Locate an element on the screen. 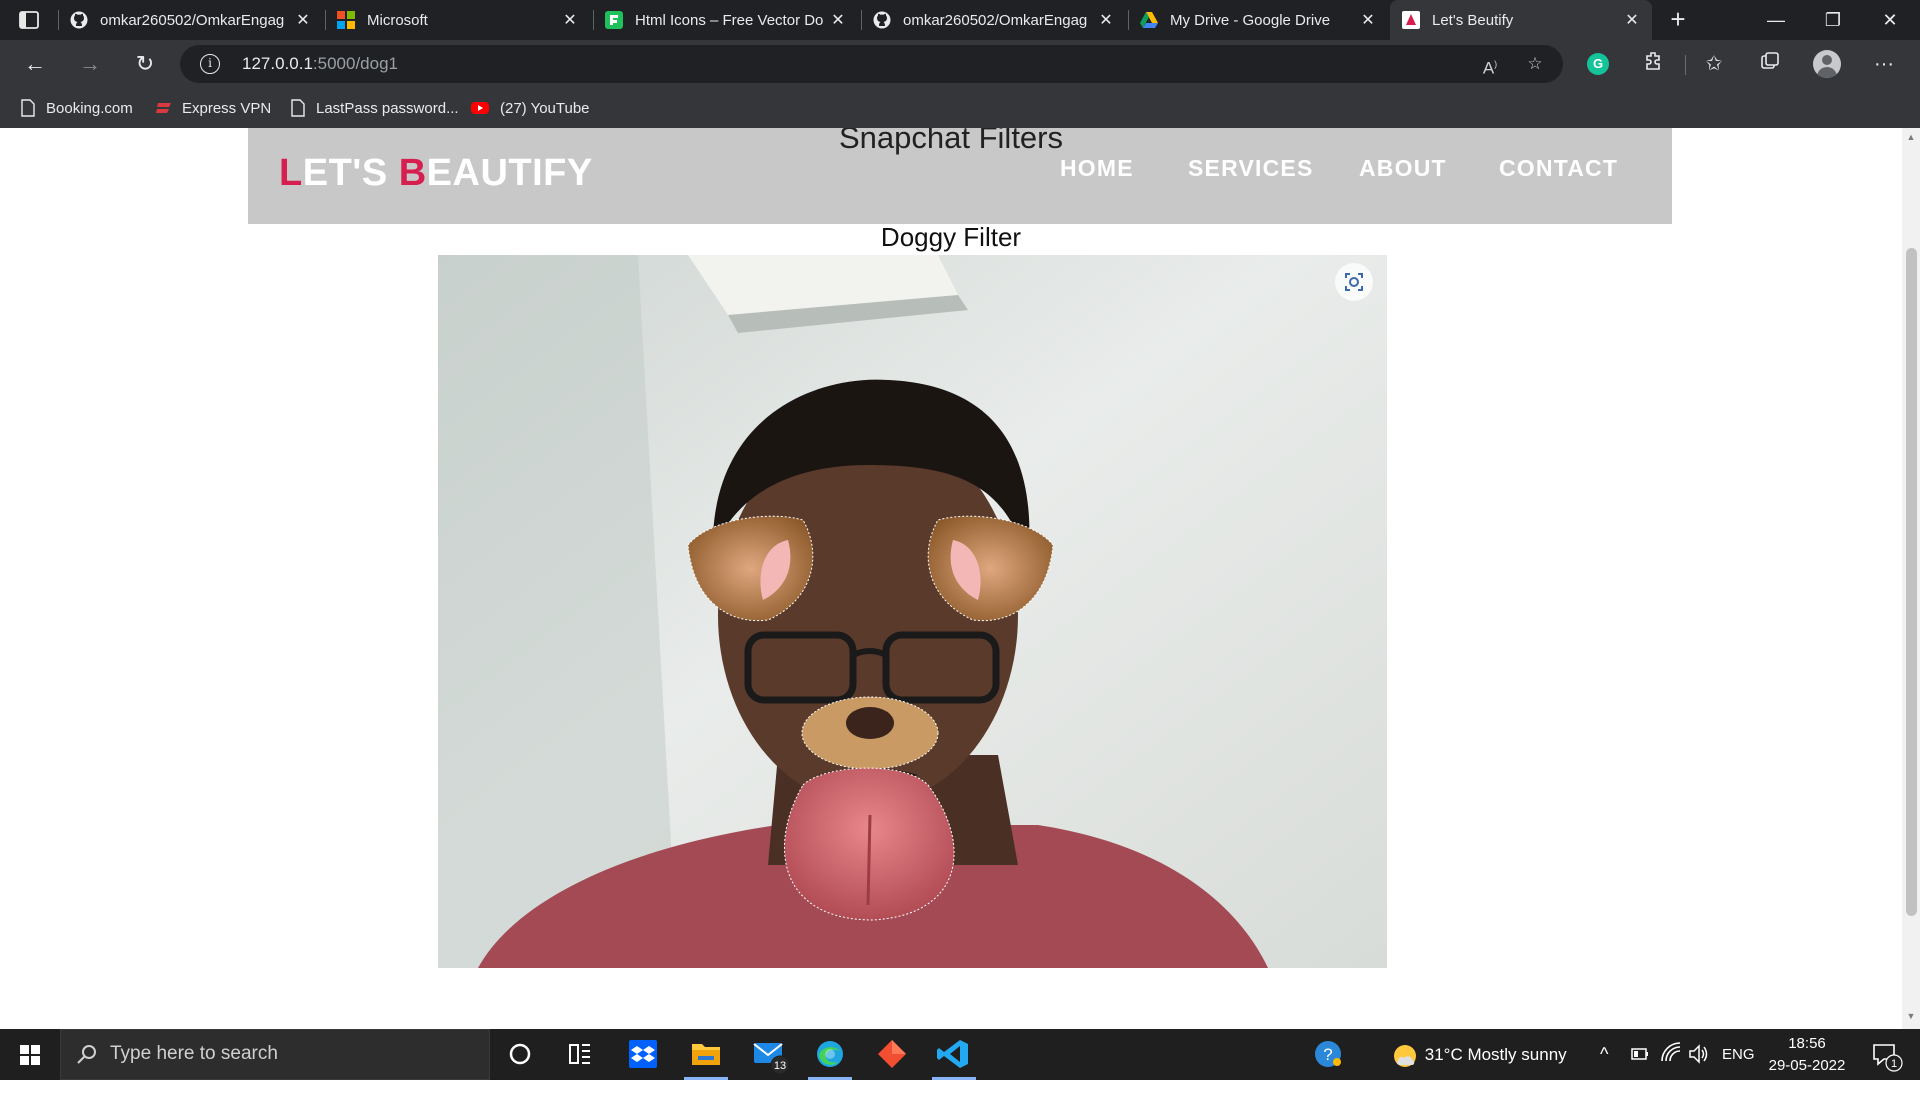 This screenshot has width=1920, height=1100. bookmark-youtube: (27) YouTube is located at coordinates (530, 108).